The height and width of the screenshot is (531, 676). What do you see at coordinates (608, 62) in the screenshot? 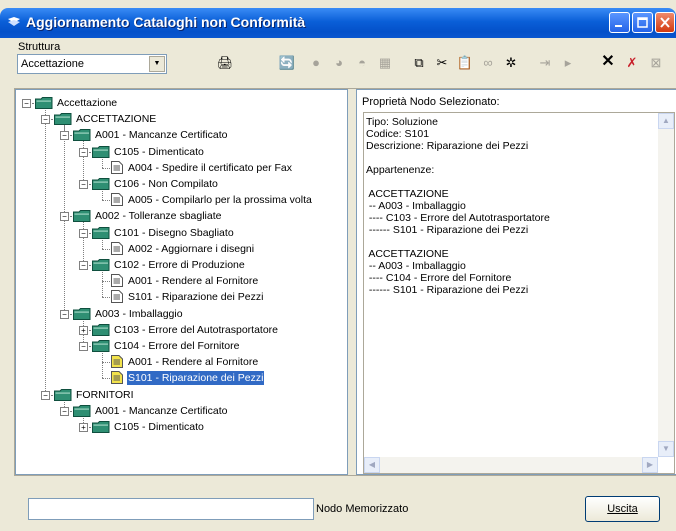
I see `delete-button: ✕` at bounding box center [608, 62].